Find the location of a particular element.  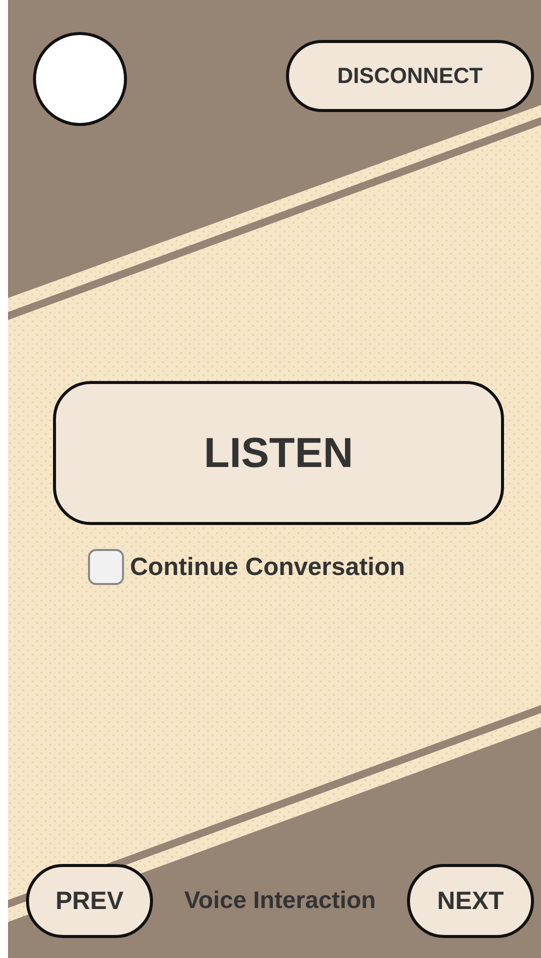

checkbox-label: Continue Conversation is located at coordinates (268, 567).